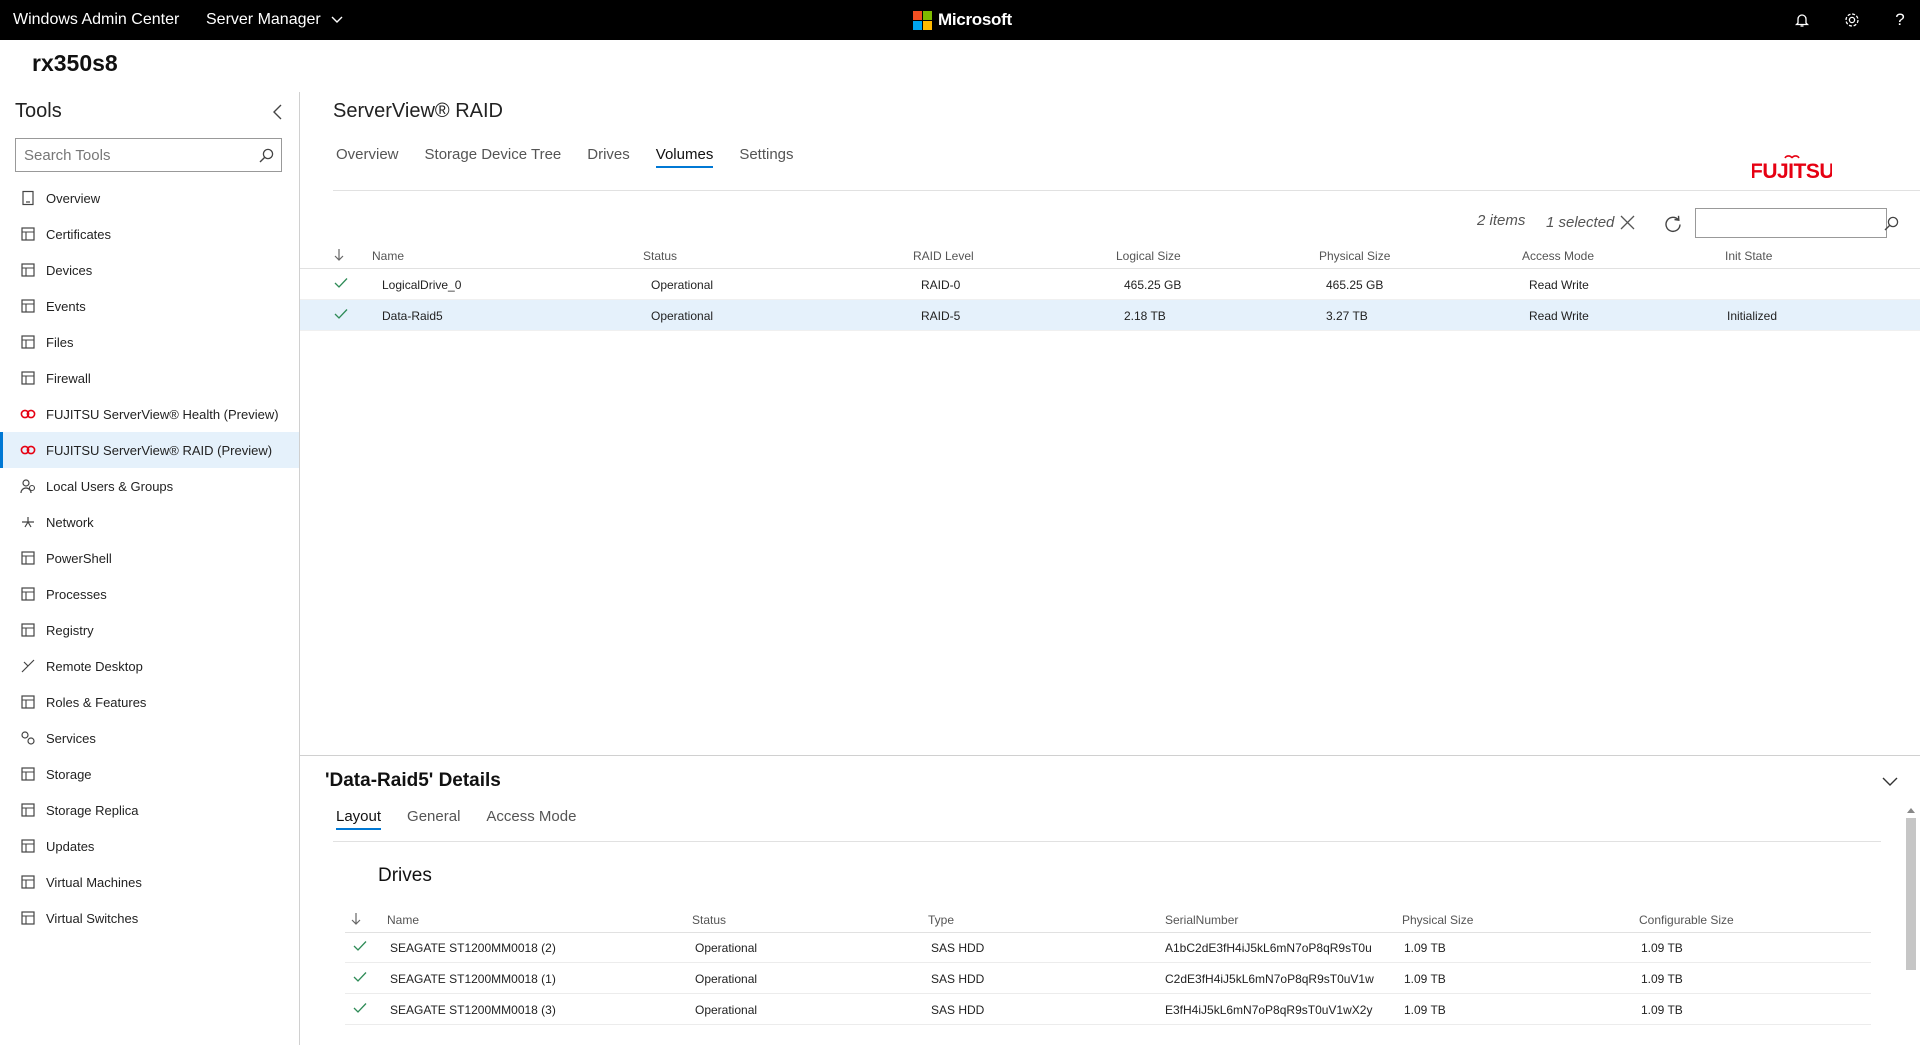 The width and height of the screenshot is (1920, 1045). What do you see at coordinates (28, 558) in the screenshot?
I see `powershell-icon` at bounding box center [28, 558].